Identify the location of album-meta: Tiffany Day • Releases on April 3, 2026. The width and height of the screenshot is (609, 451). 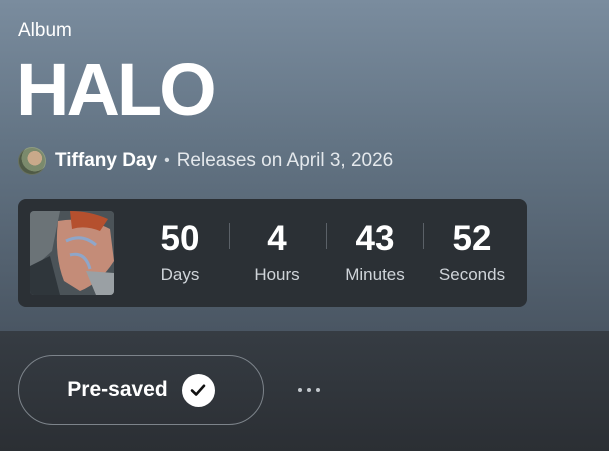
(205, 161).